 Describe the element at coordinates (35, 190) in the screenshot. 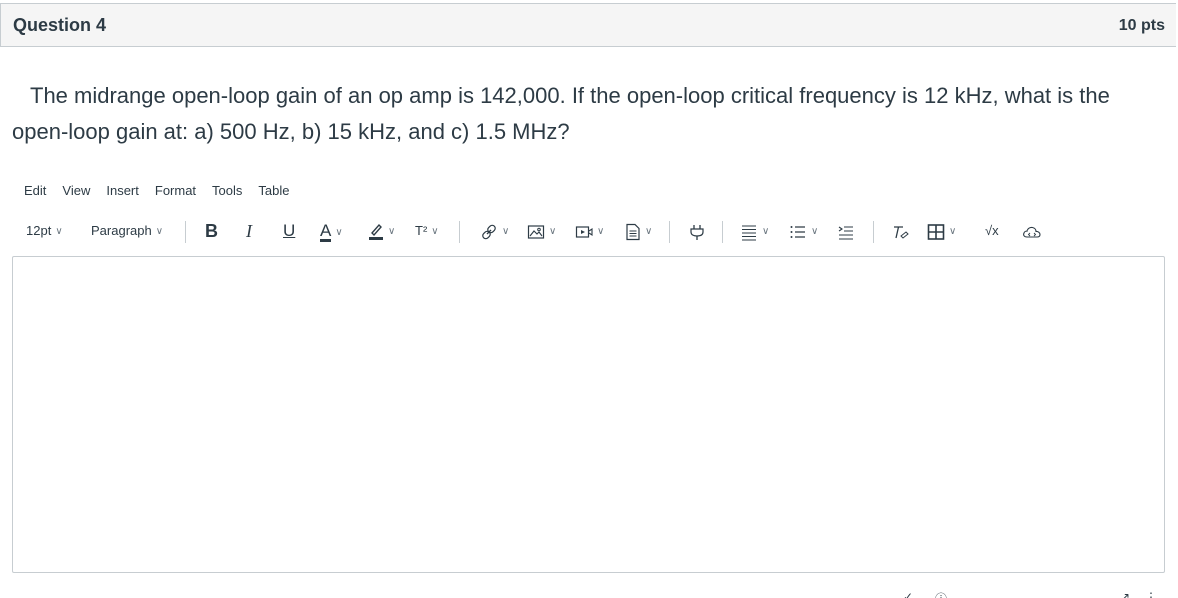

I see `menu-edit: Edit` at that location.